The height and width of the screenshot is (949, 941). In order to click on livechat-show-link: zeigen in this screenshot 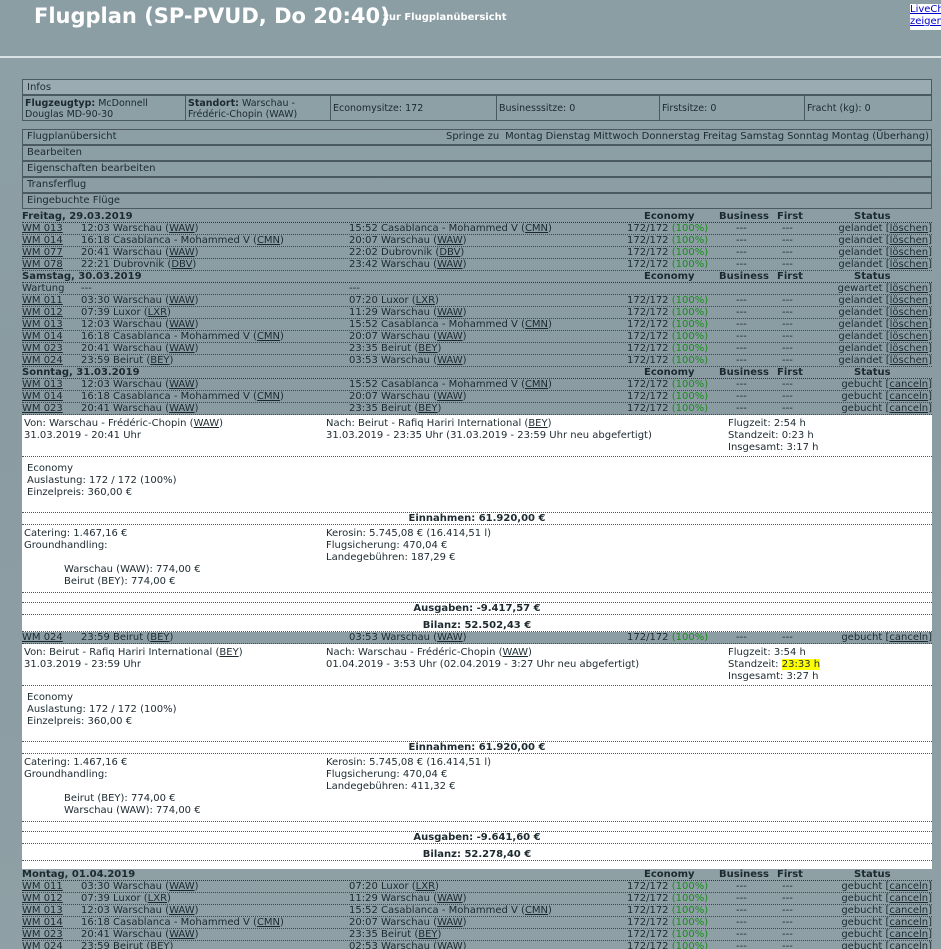, I will do `click(925, 22)`.